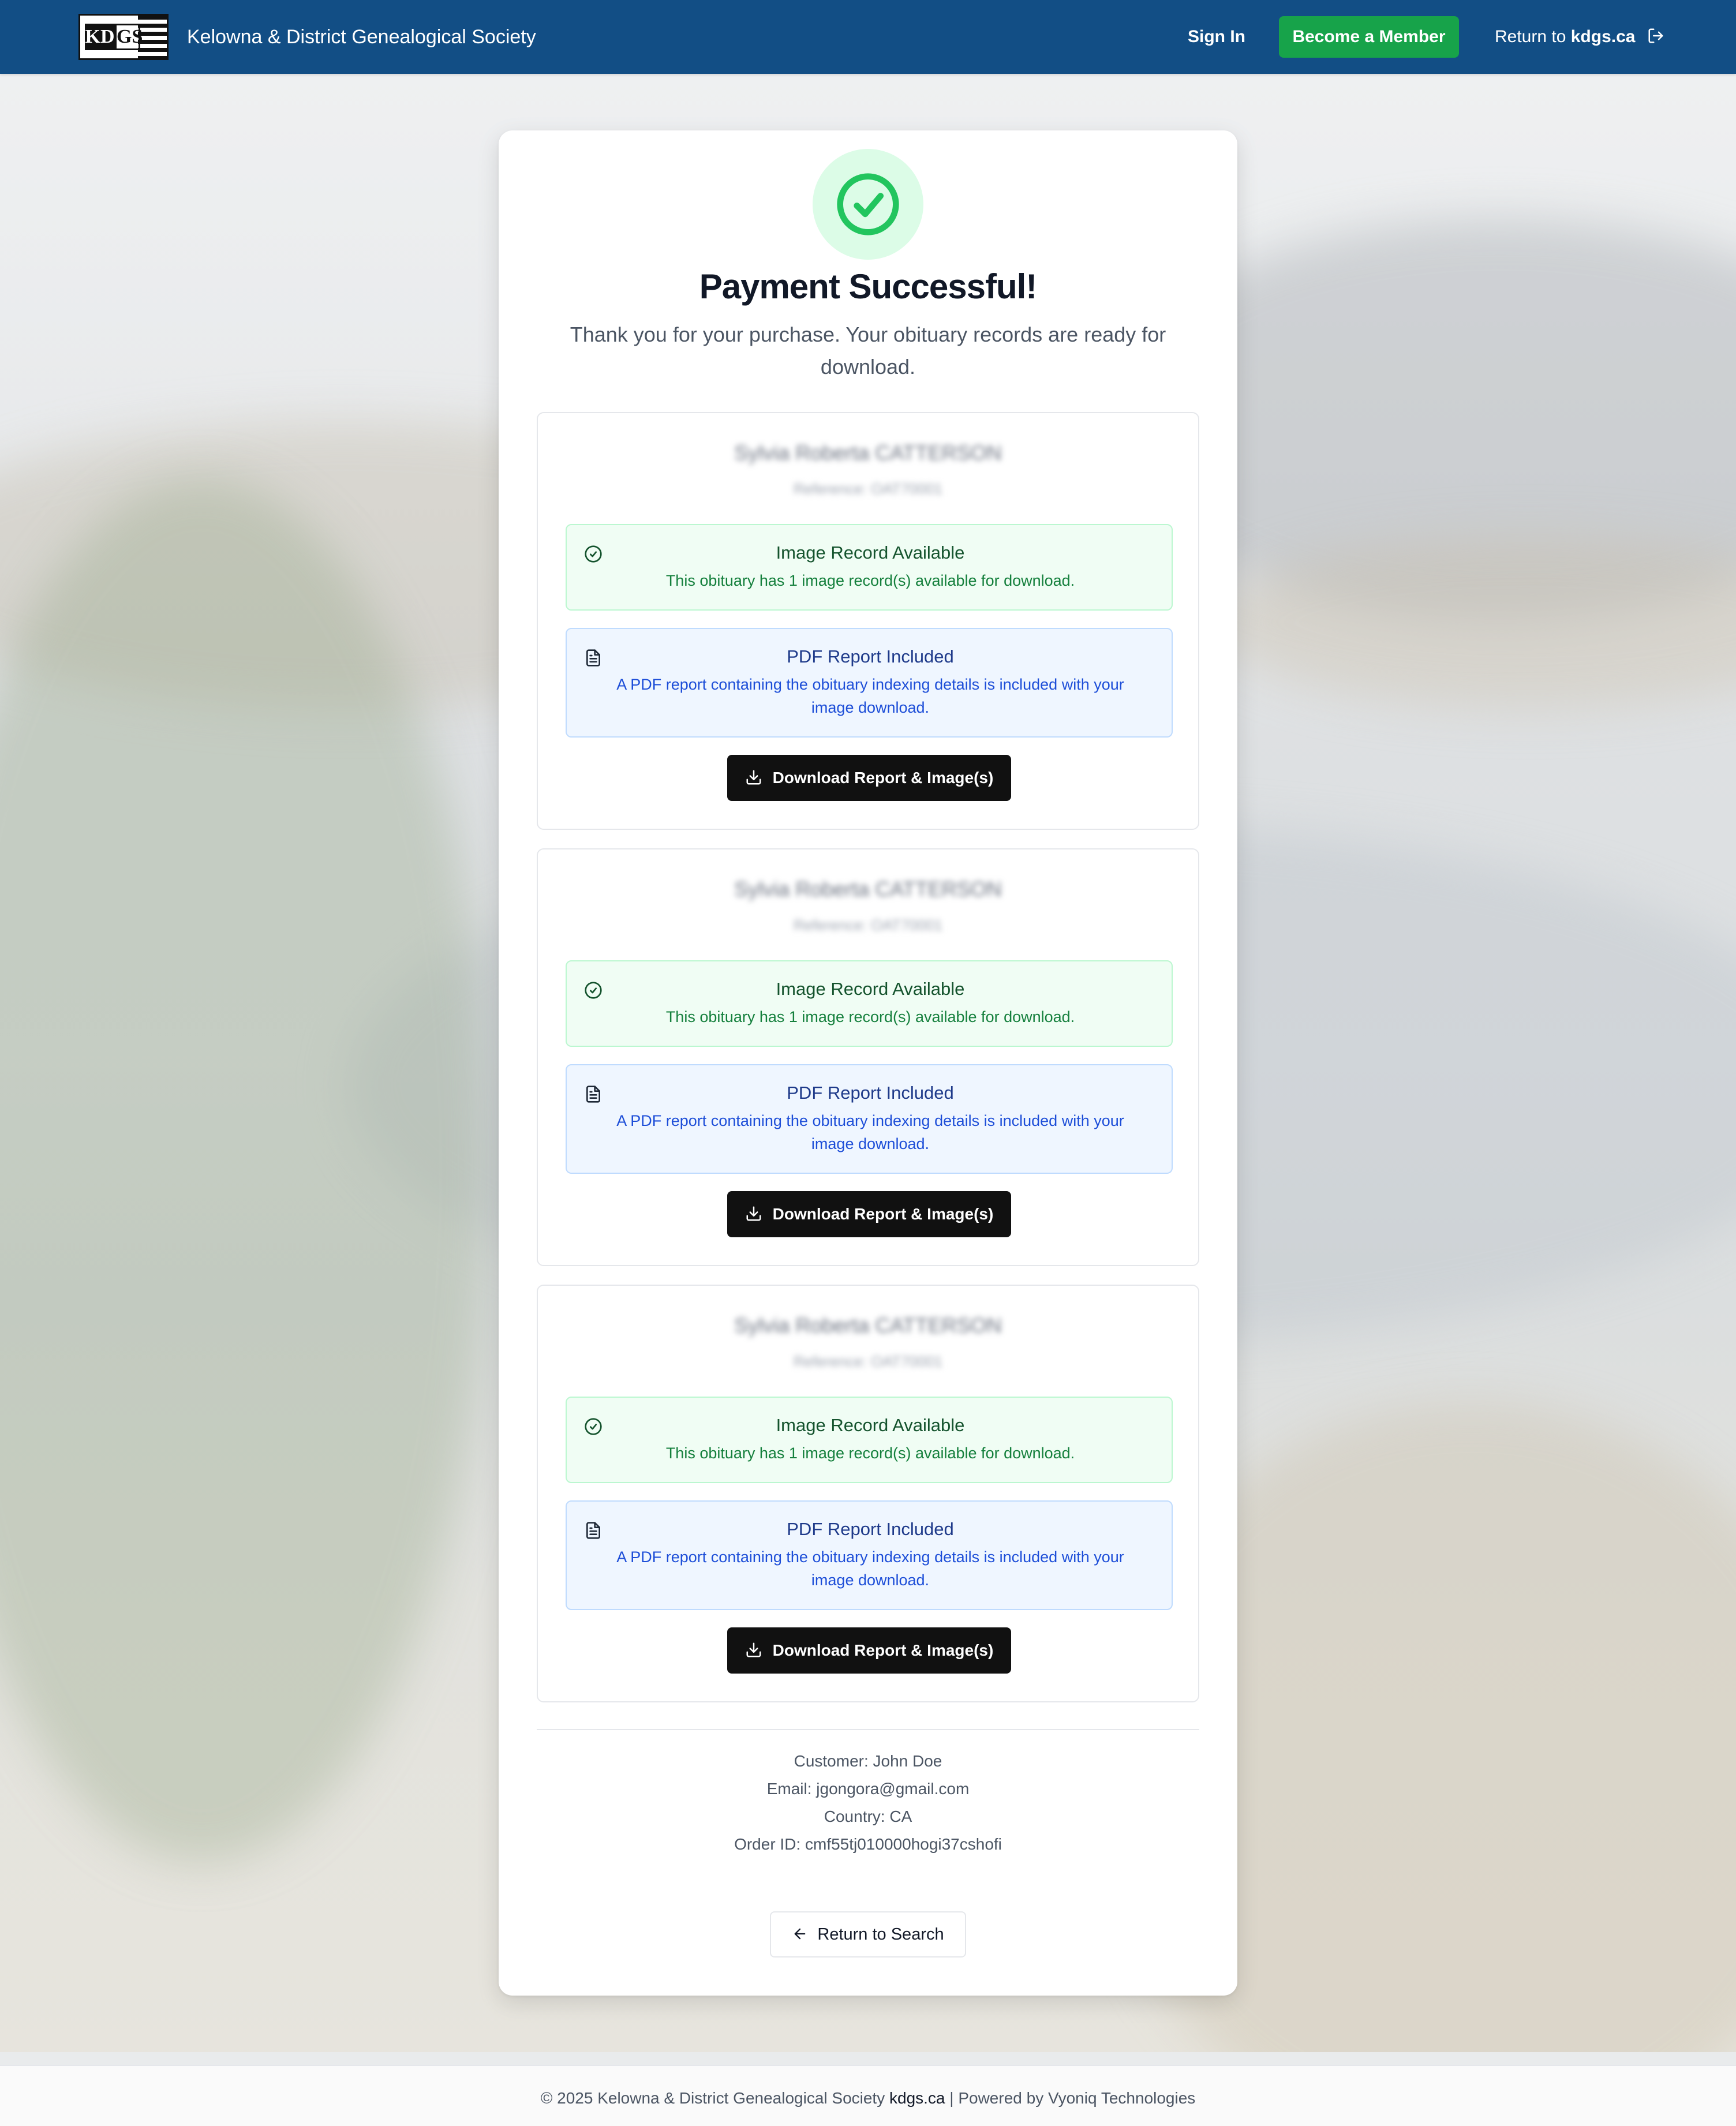 The image size is (1736, 2126). What do you see at coordinates (1369, 37) in the screenshot?
I see `become-member-button: Become a Member` at bounding box center [1369, 37].